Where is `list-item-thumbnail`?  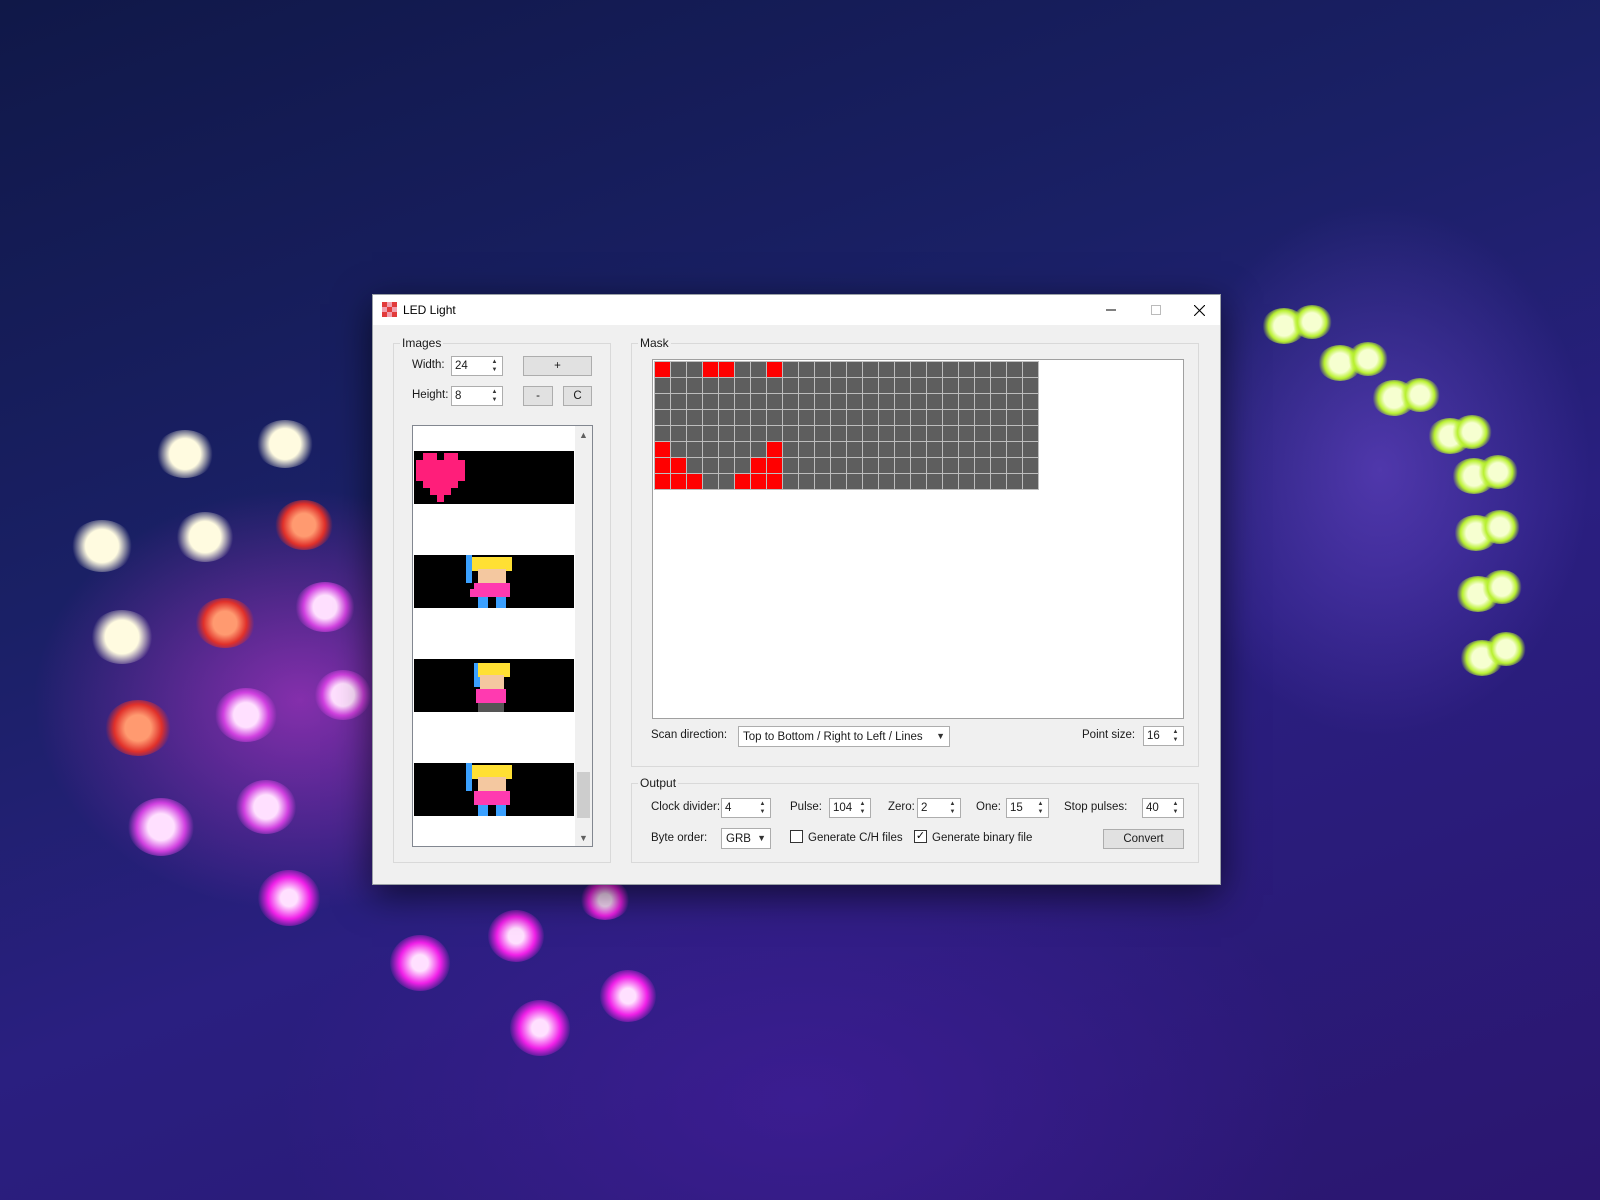
list-item-thumbnail is located at coordinates (494, 685).